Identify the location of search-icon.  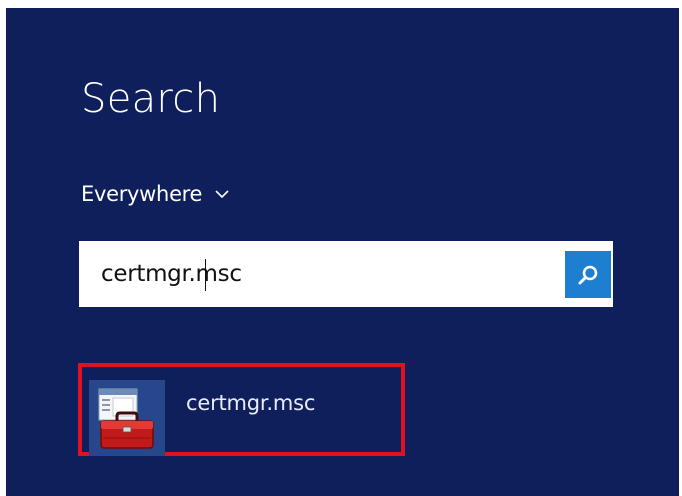
(588, 274).